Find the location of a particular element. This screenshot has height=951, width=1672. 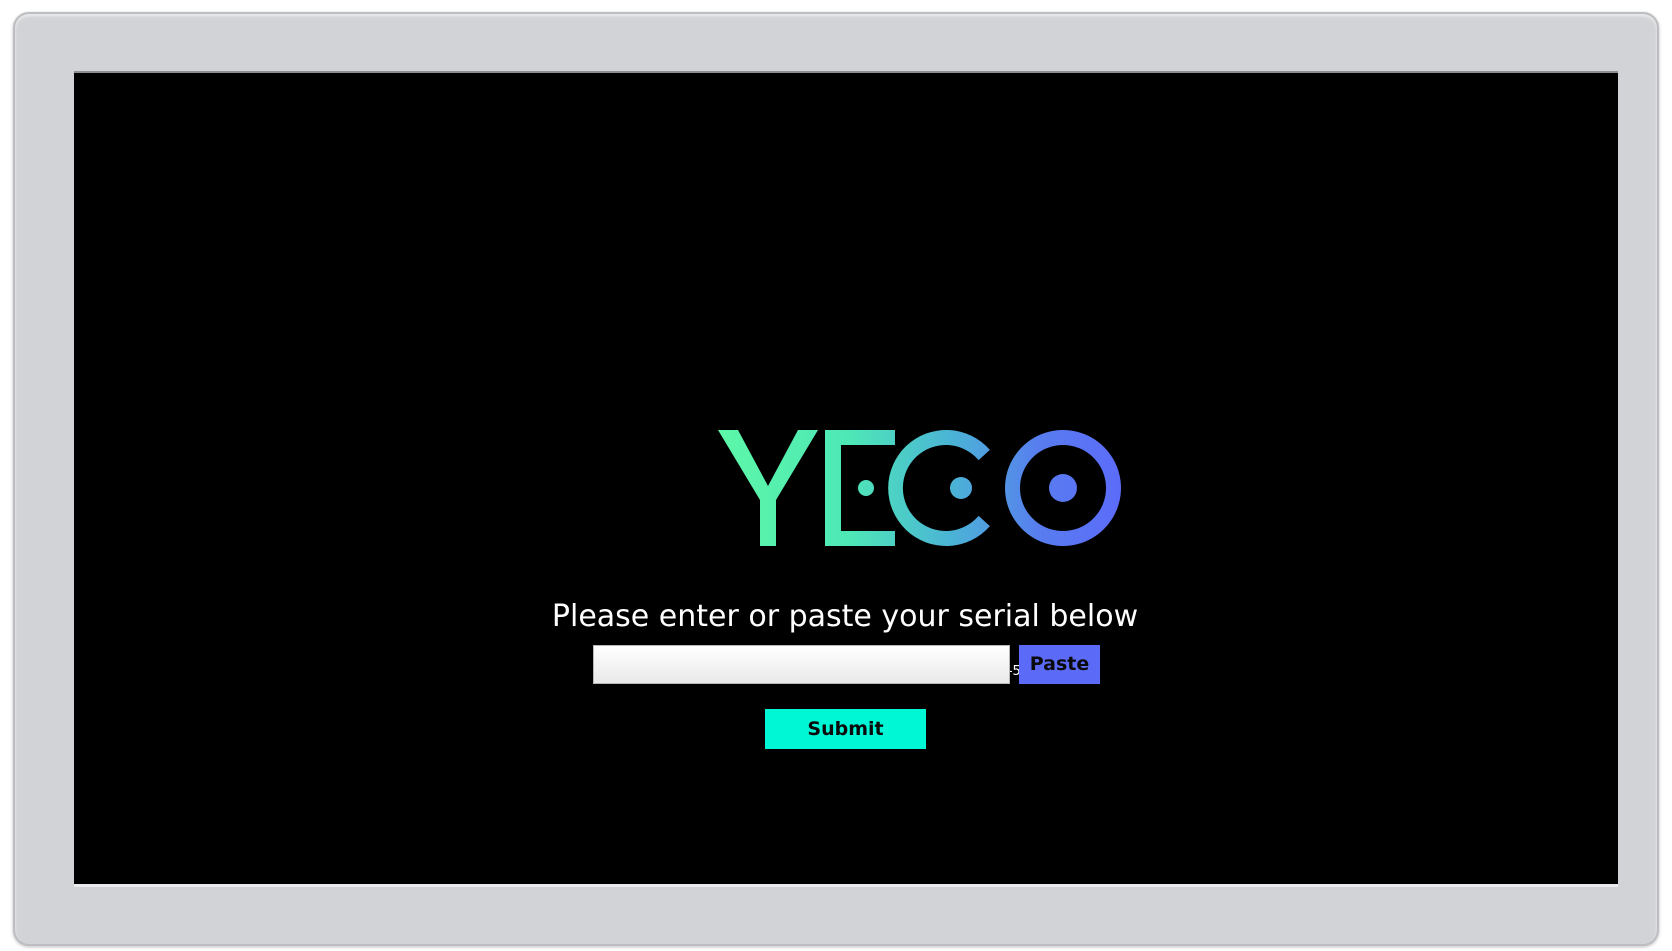

yeco-logo-mark is located at coordinates (919, 488).